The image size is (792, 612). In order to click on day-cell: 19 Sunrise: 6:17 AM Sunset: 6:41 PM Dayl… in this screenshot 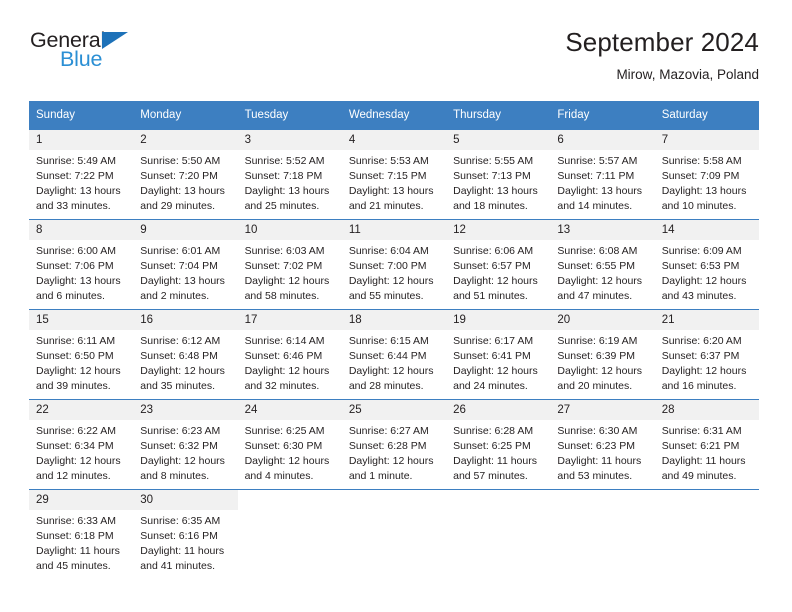, I will do `click(498, 354)`.